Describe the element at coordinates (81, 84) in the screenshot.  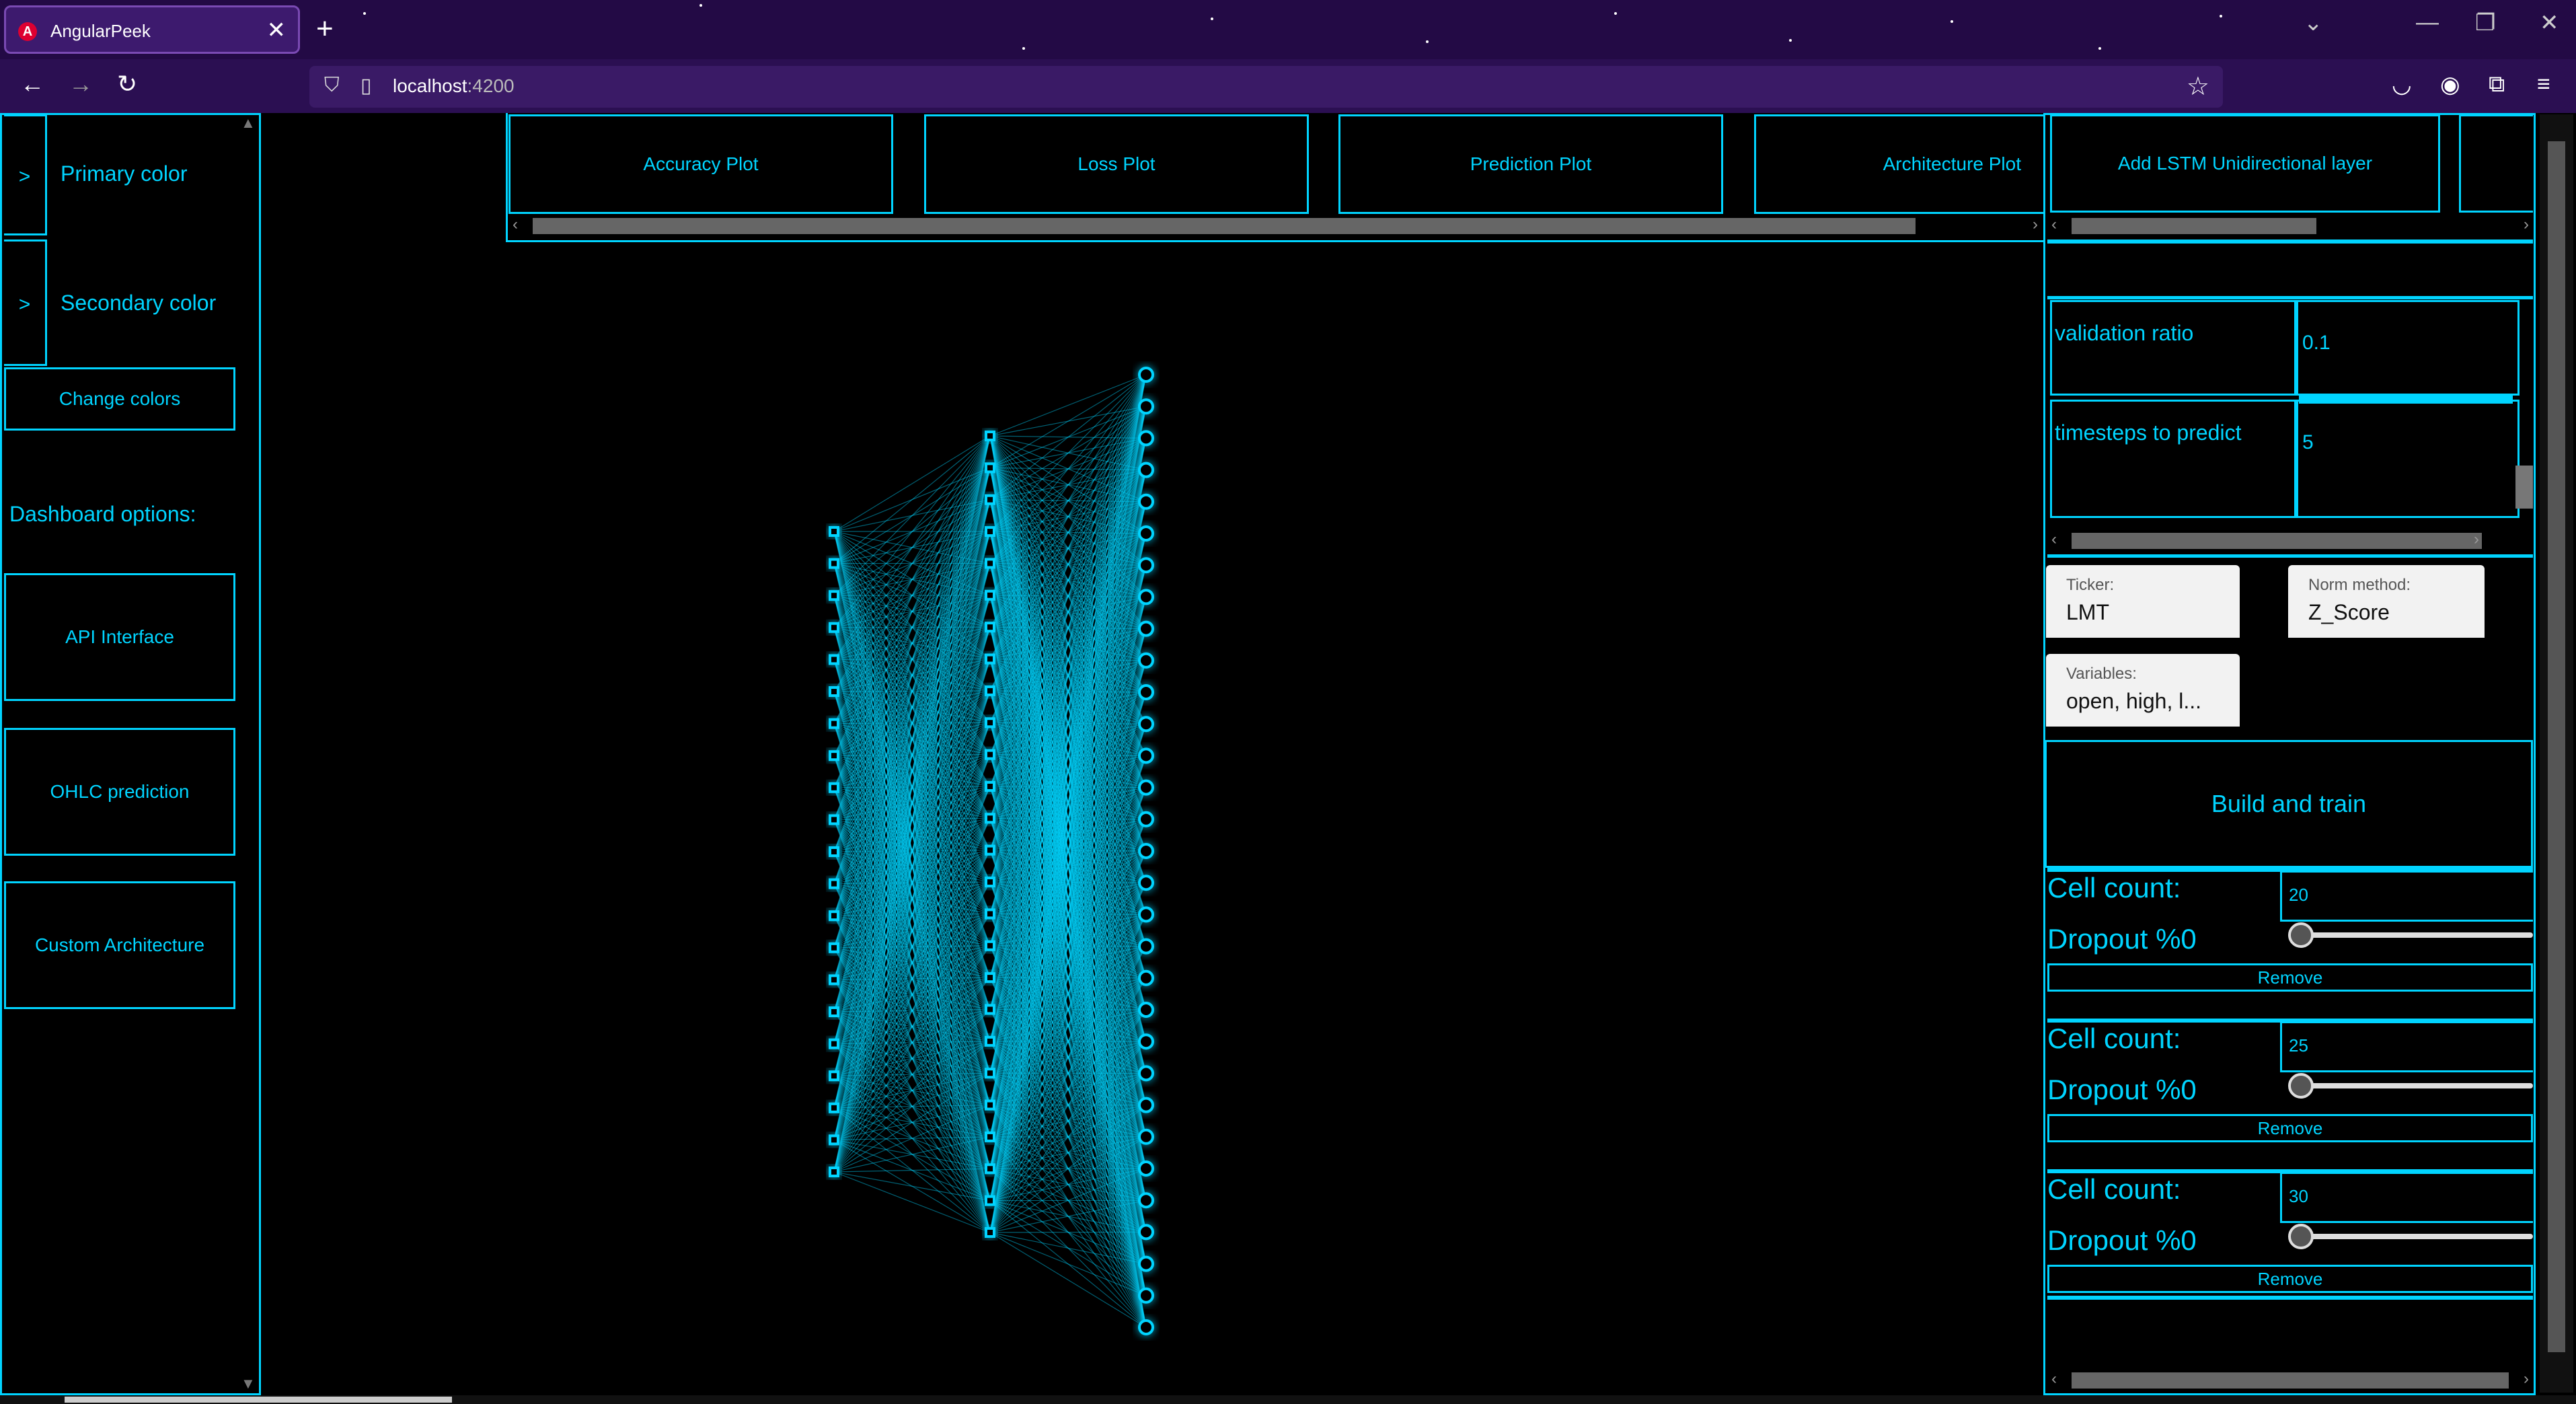
I see `forward-icon: →` at that location.